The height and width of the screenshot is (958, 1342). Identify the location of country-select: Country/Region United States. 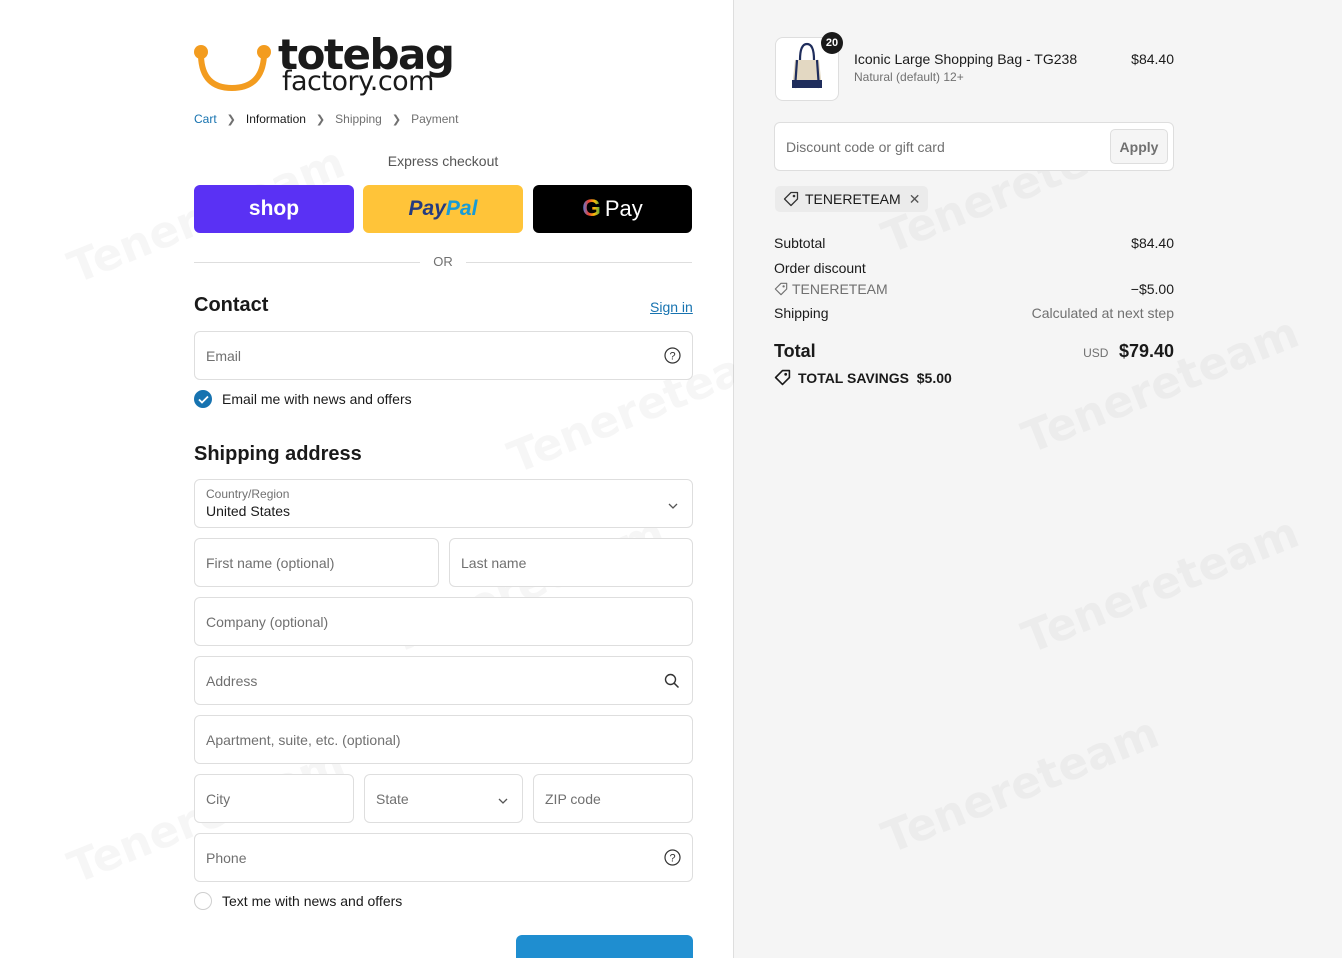
(443, 503).